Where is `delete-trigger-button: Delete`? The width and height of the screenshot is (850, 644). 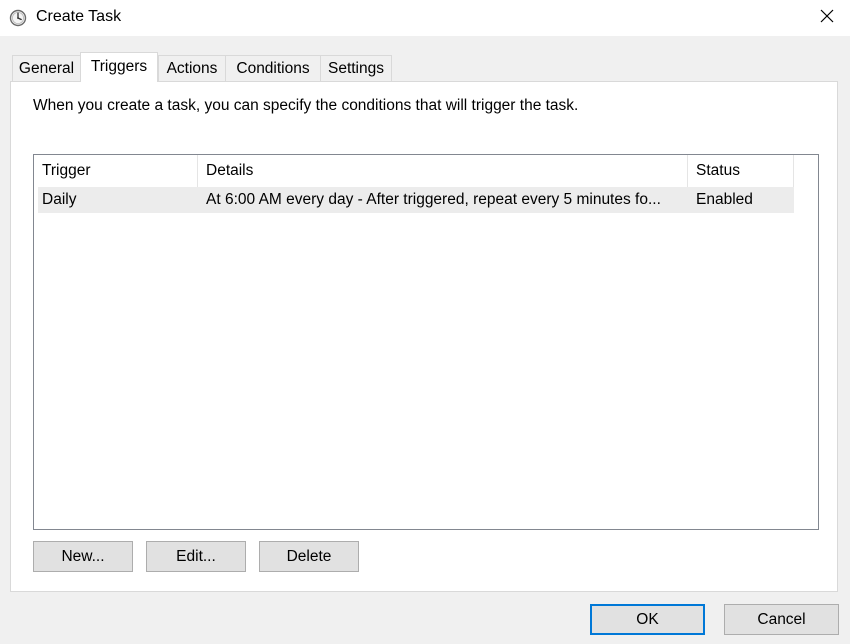
delete-trigger-button: Delete is located at coordinates (309, 556).